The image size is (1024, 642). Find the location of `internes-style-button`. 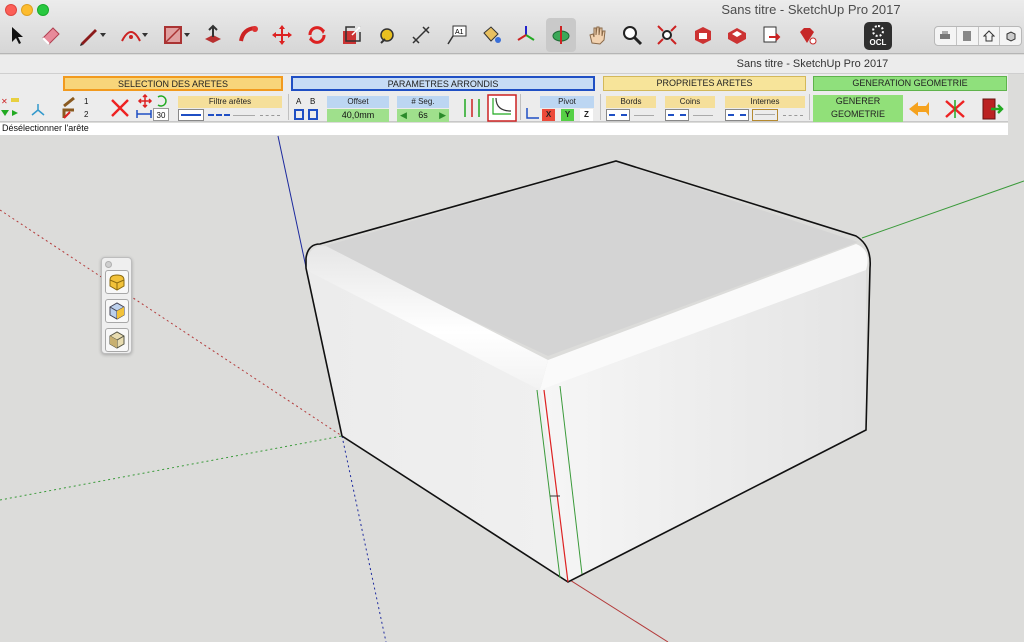

internes-style-button is located at coordinates (737, 115).